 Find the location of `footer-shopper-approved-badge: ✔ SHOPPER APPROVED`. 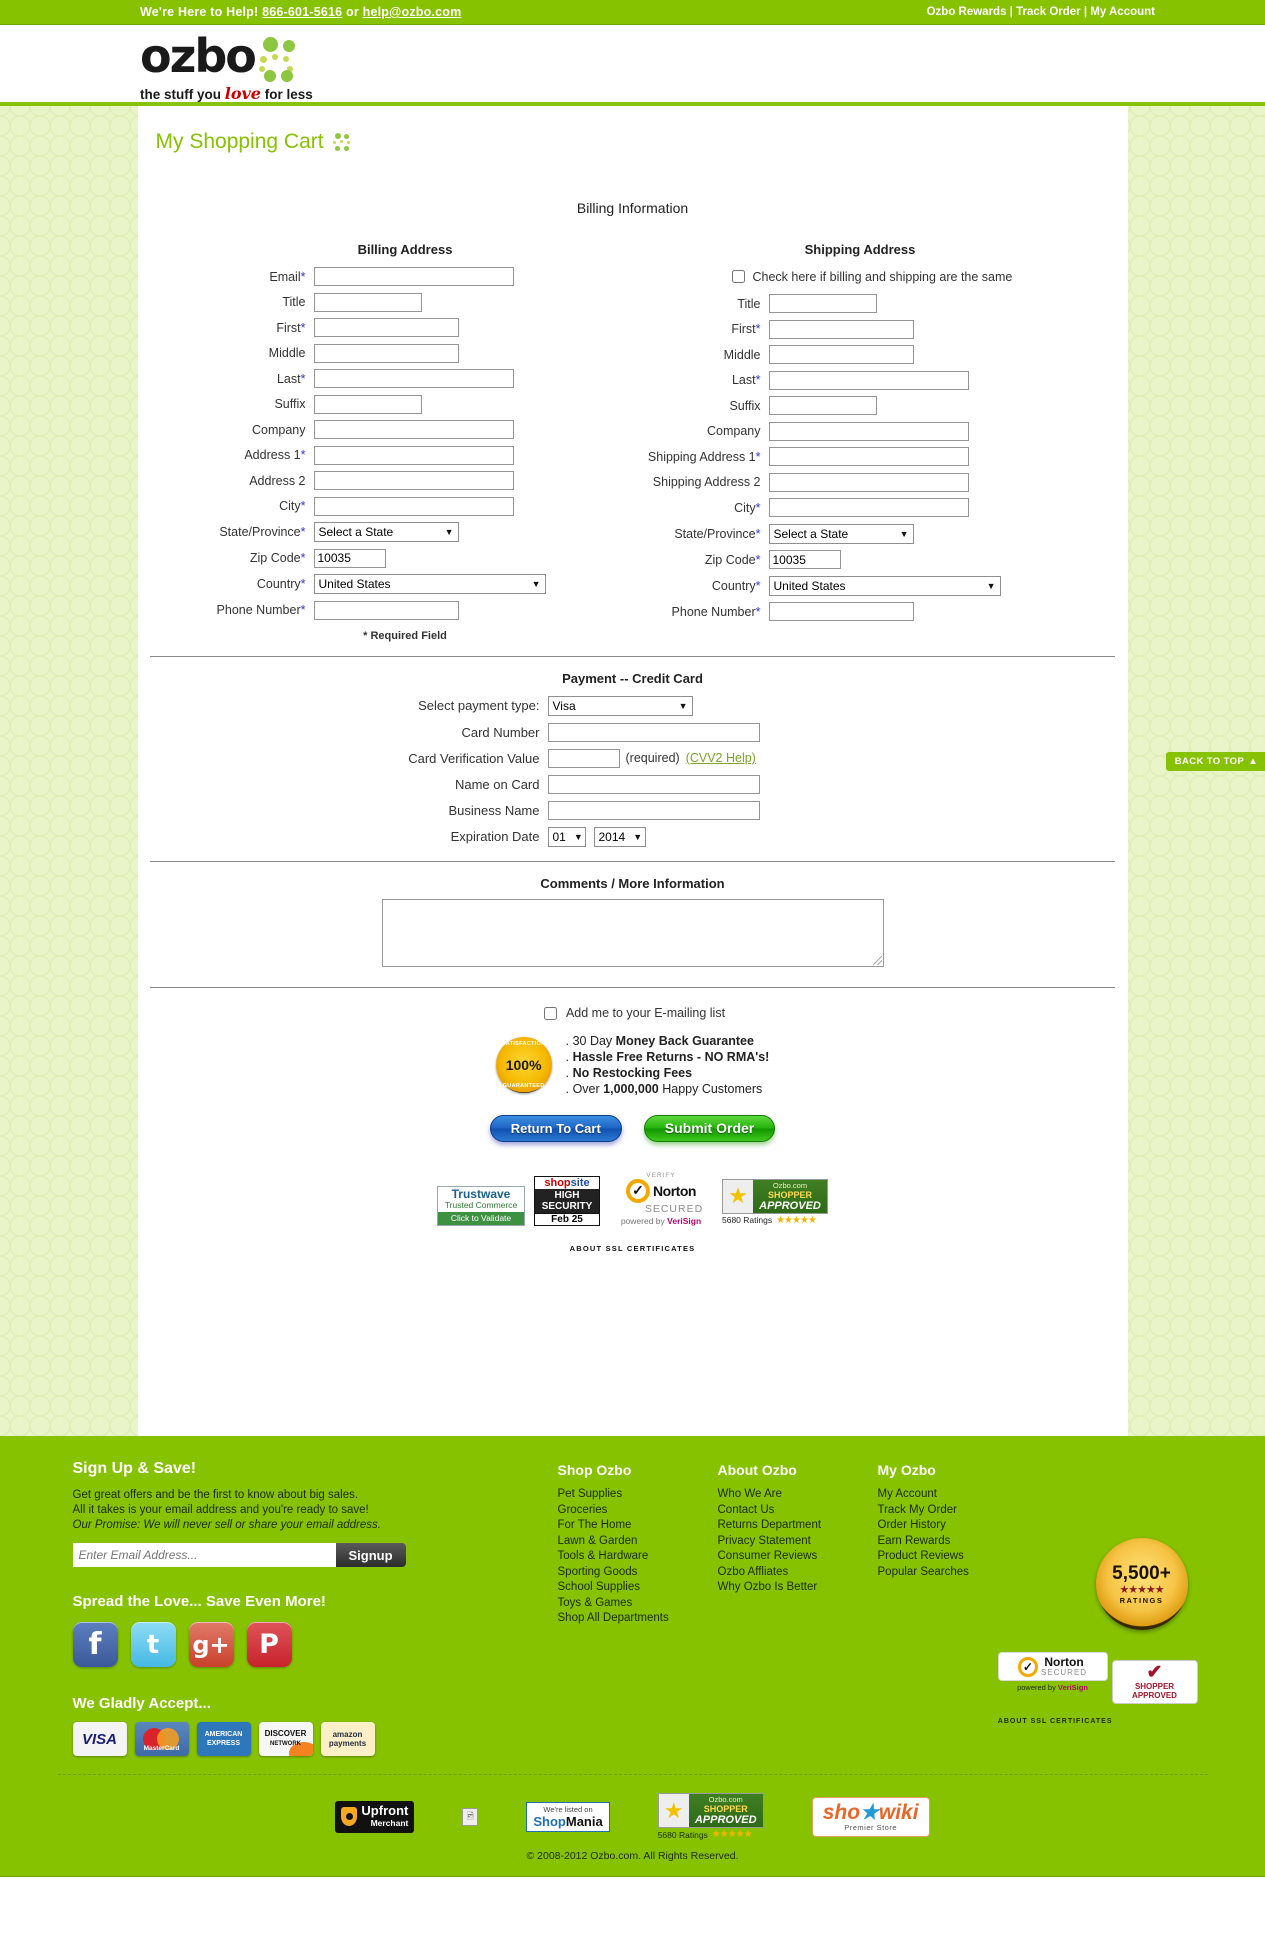

footer-shopper-approved-badge: ✔ SHOPPER APPROVED is located at coordinates (1154, 1682).